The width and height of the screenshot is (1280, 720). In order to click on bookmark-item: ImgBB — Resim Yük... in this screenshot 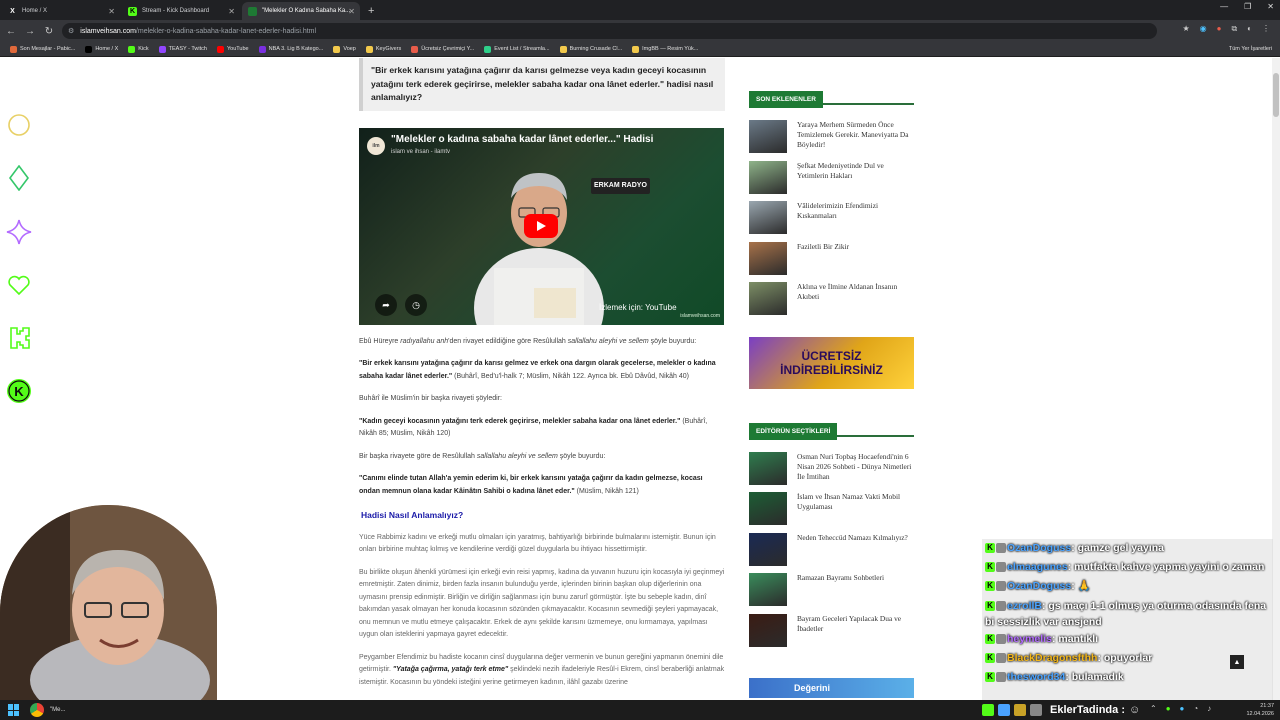, I will do `click(665, 49)`.